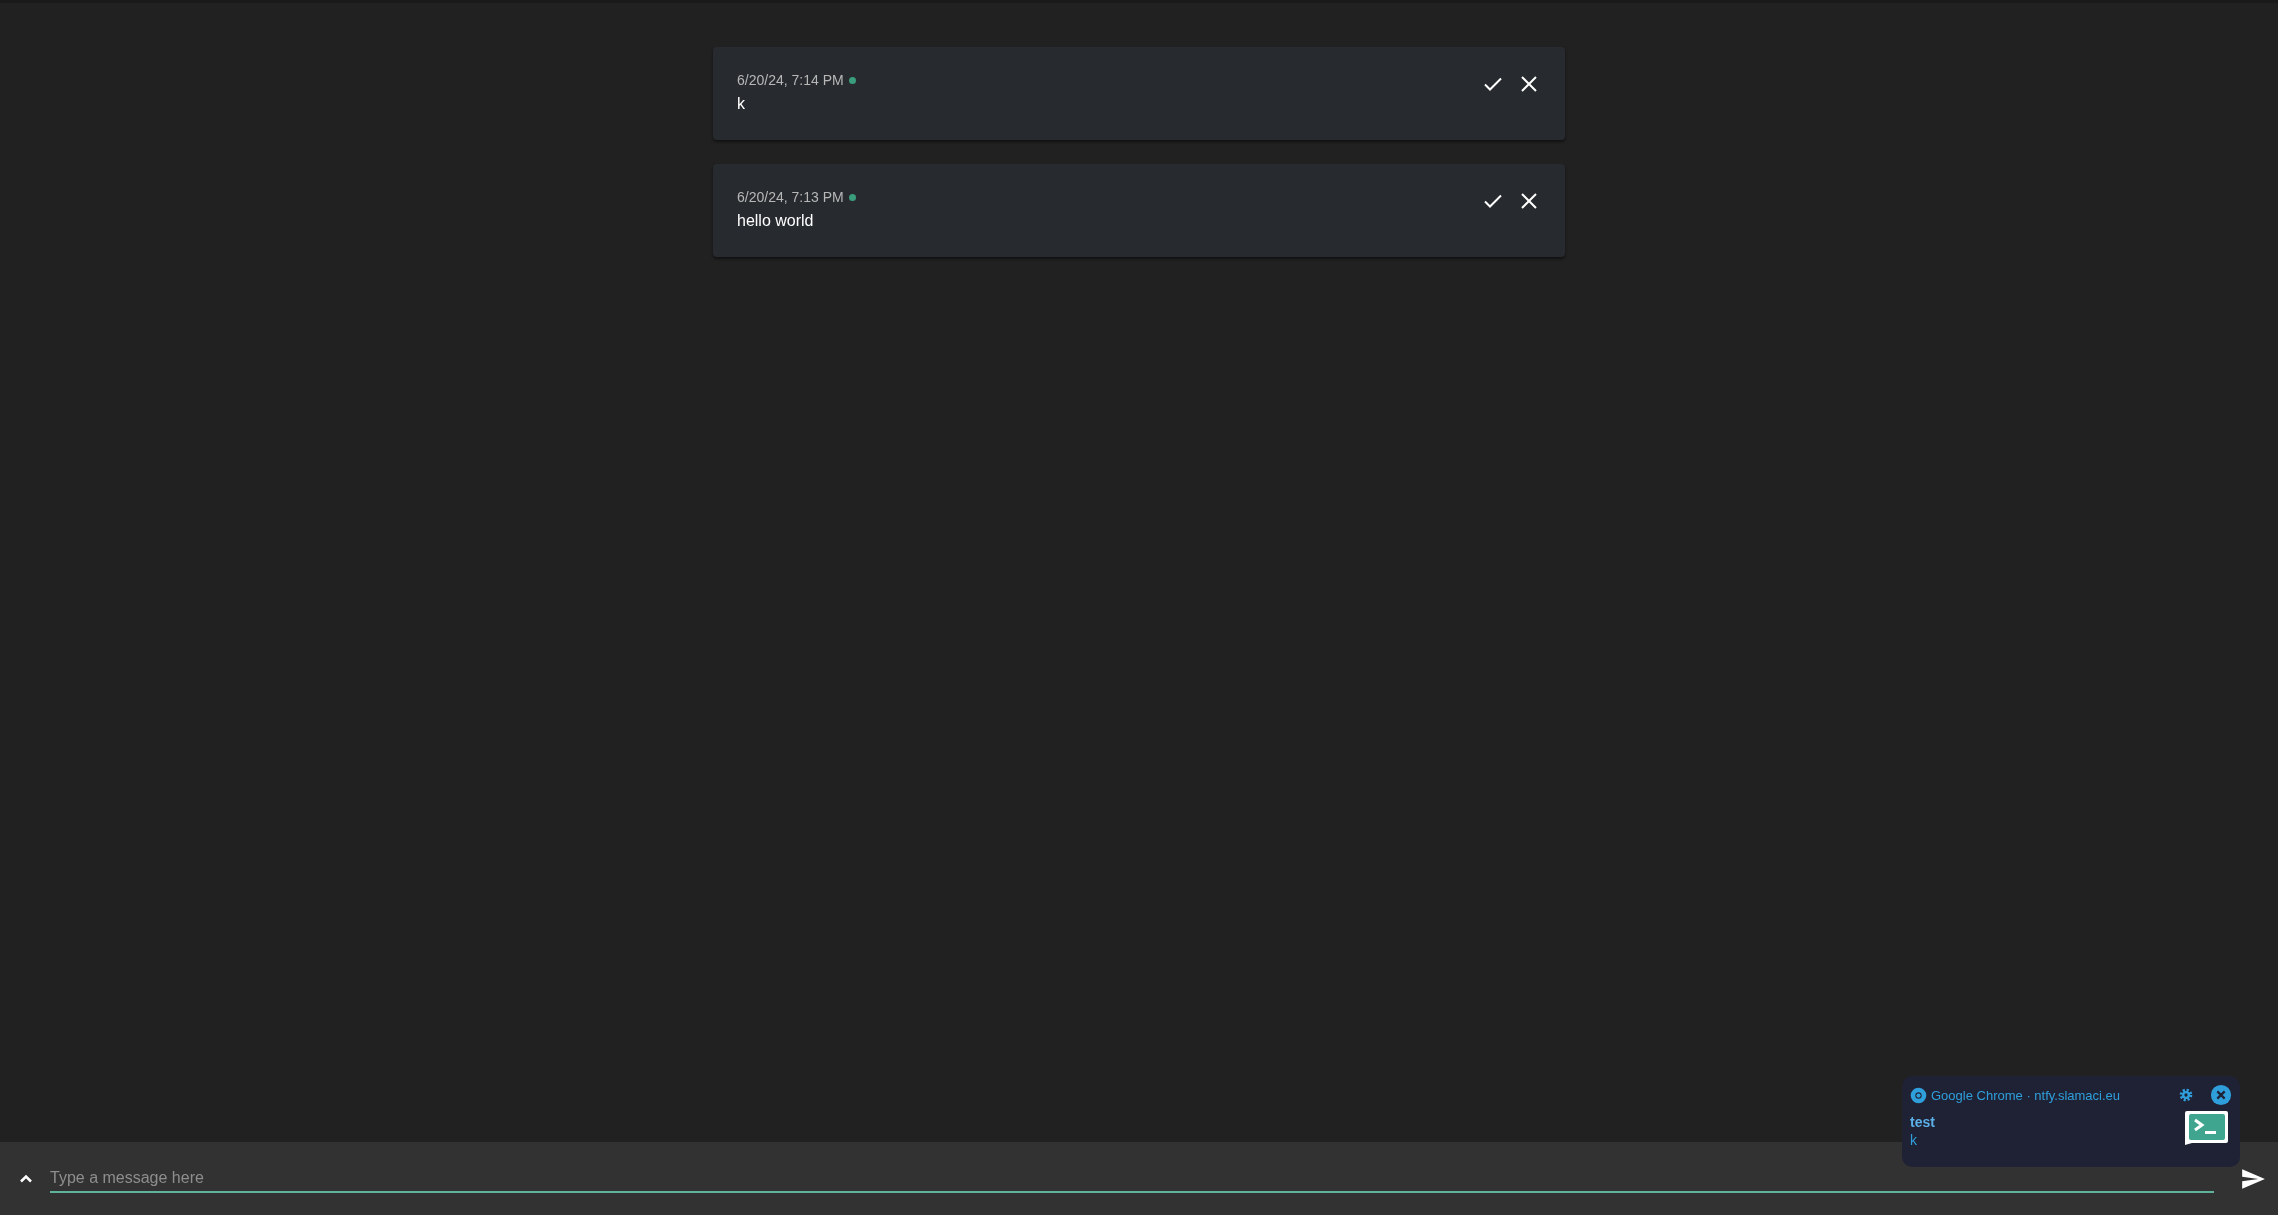 The width and height of the screenshot is (2278, 1215). Describe the element at coordinates (2026, 1095) in the screenshot. I see `notification-source: Google Chrome · ntfy.slamaci.eu` at that location.